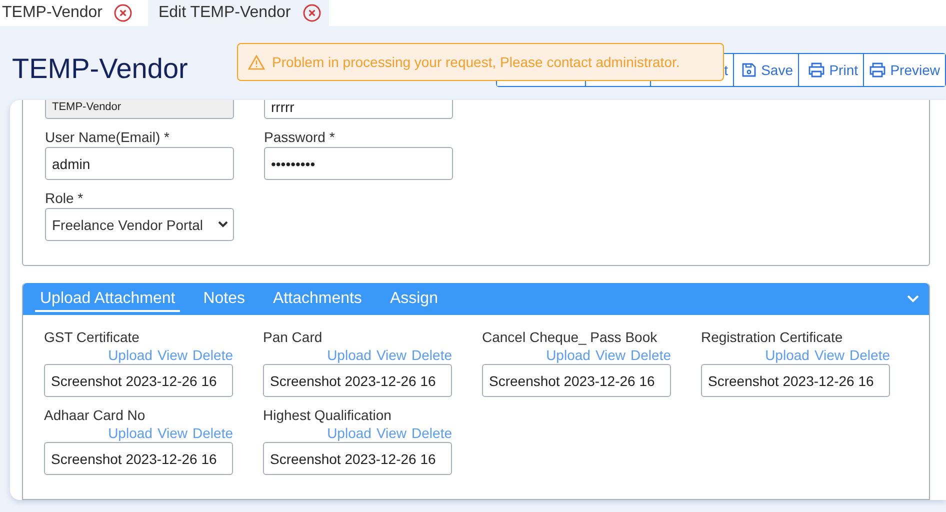  I want to click on role-select: Freelance Vendor Portal, so click(139, 224).